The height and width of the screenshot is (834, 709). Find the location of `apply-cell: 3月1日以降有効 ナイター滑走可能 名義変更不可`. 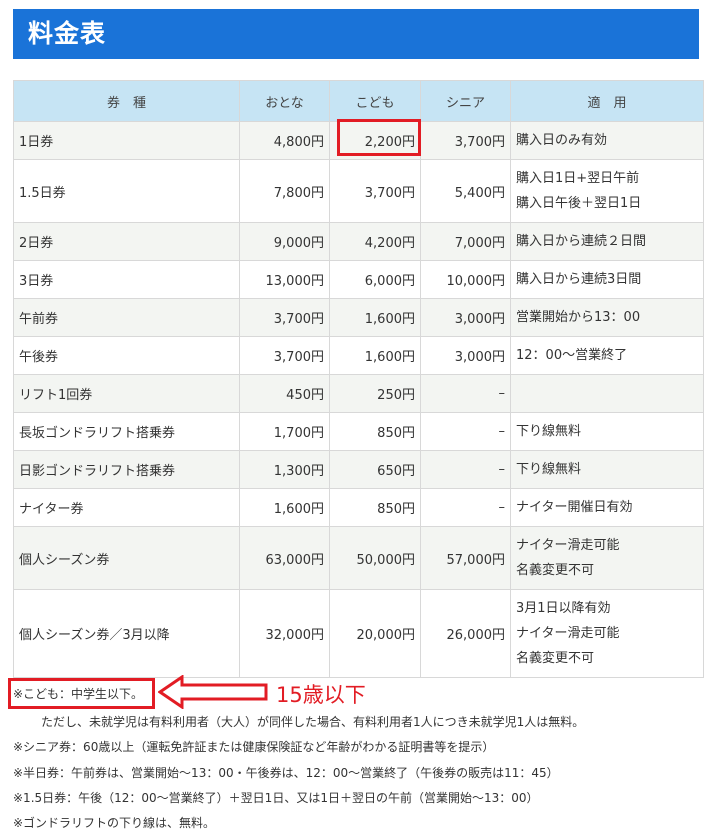

apply-cell: 3月1日以降有効 ナイター滑走可能 名義変更不可 is located at coordinates (607, 633).